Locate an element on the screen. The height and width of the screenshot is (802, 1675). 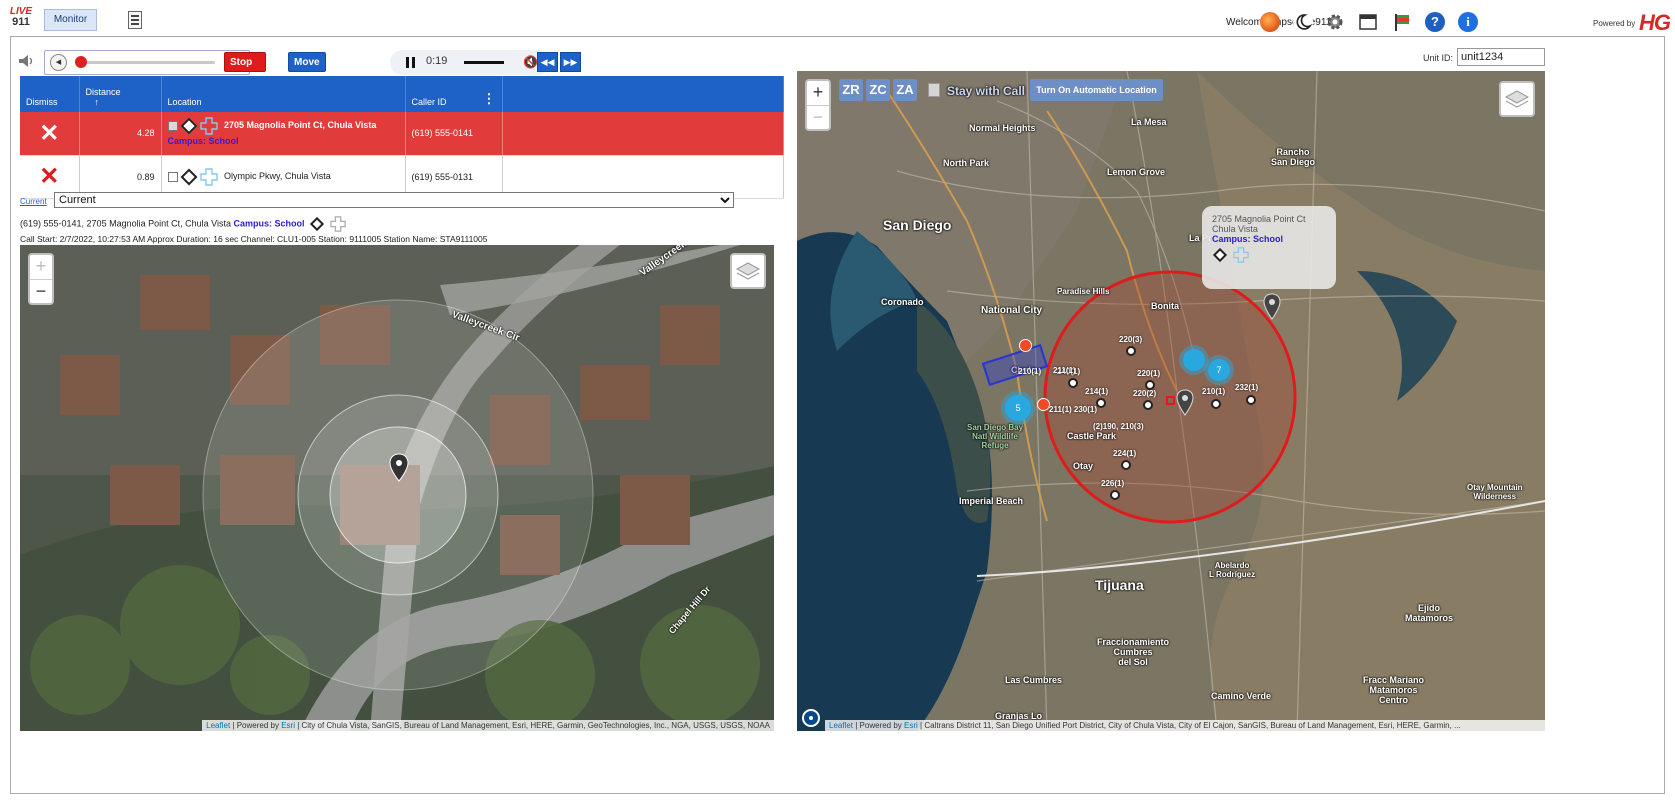
unit-tag: 211(1) 230(1) is located at coordinates (1073, 409).